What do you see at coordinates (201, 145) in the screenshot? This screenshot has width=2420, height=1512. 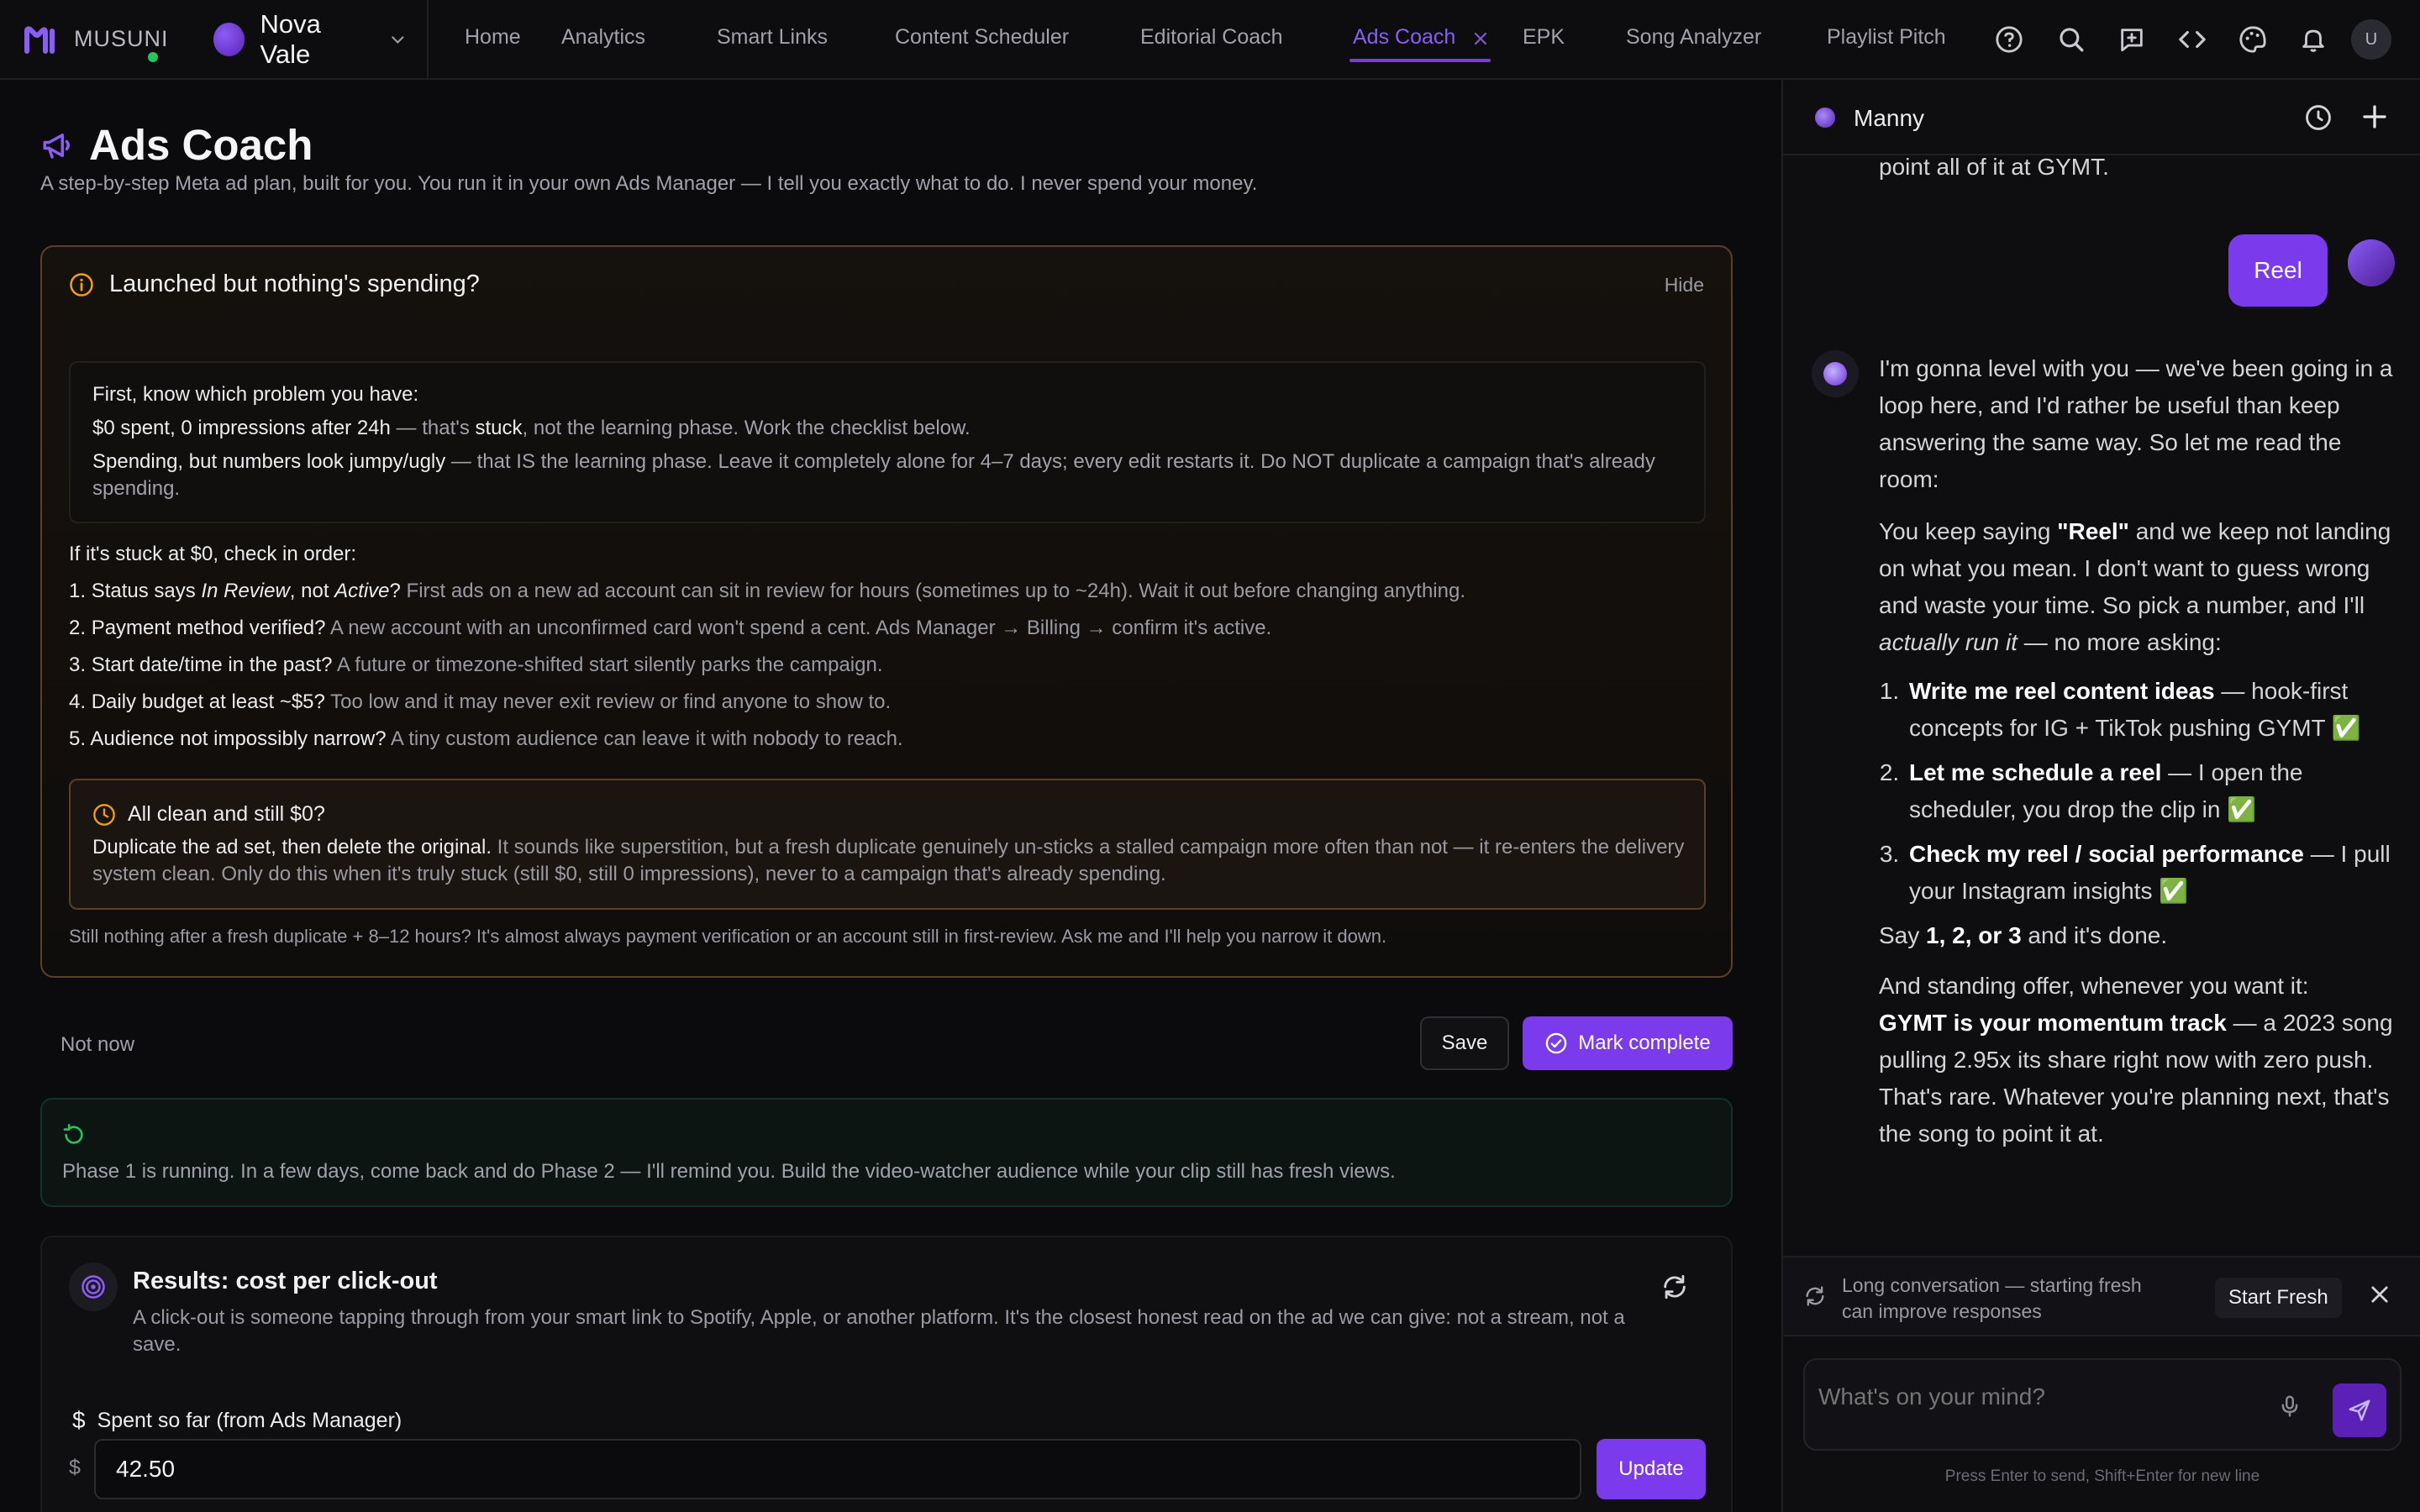 I see `page-title: Ads Coach` at bounding box center [201, 145].